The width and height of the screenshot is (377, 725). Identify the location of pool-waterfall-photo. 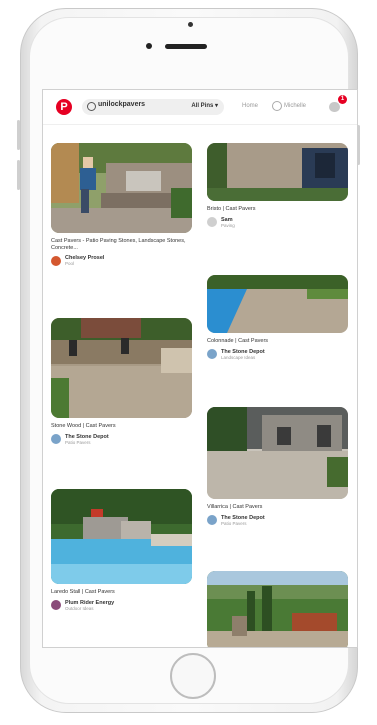
(121, 536).